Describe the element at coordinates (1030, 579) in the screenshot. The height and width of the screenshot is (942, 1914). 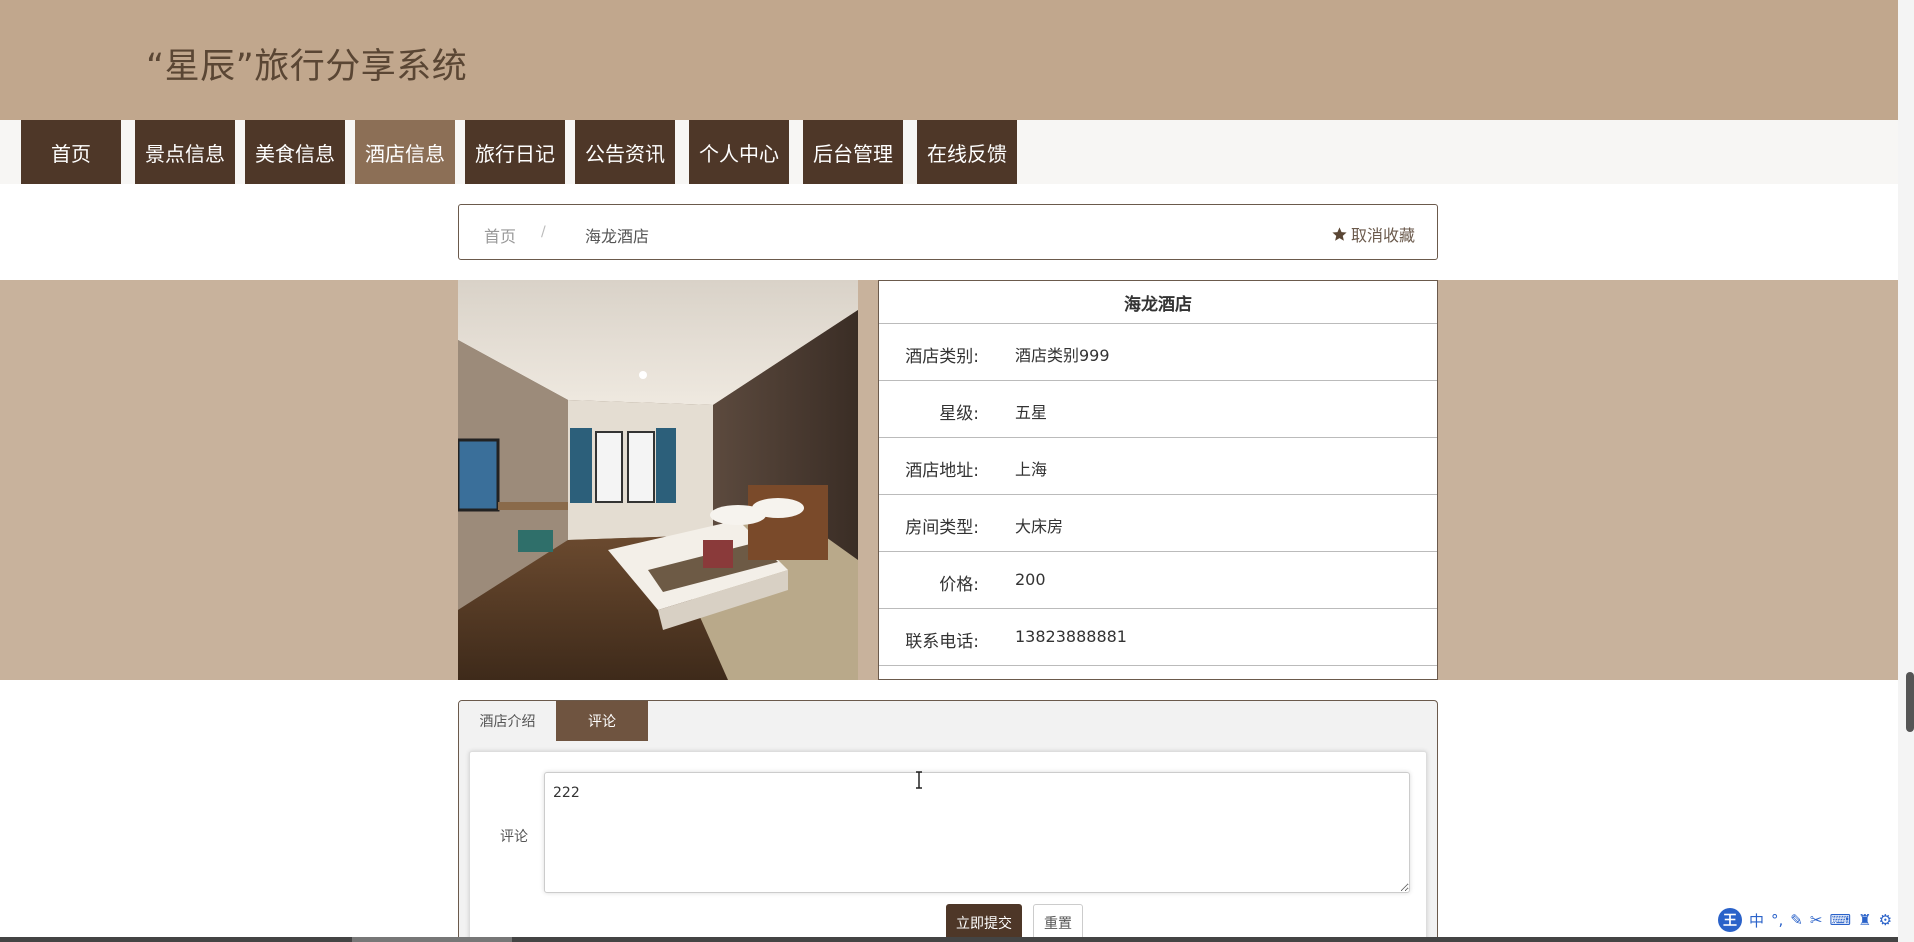
I see `info-value: 200` at that location.